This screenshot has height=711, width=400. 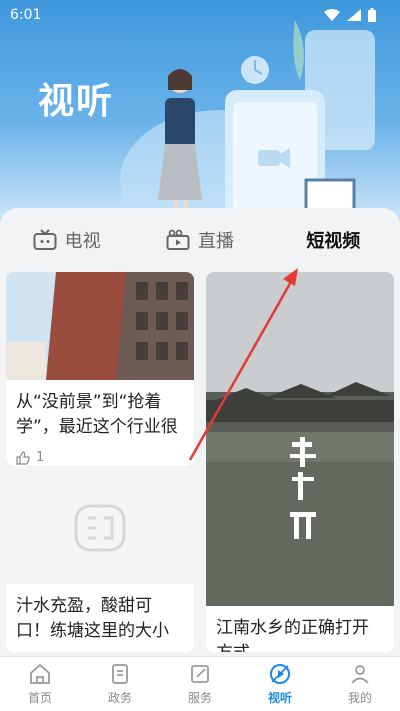 I want to click on video-card: 汁水充盈，酸甜可口！练塘这里的大小, so click(x=100, y=562).